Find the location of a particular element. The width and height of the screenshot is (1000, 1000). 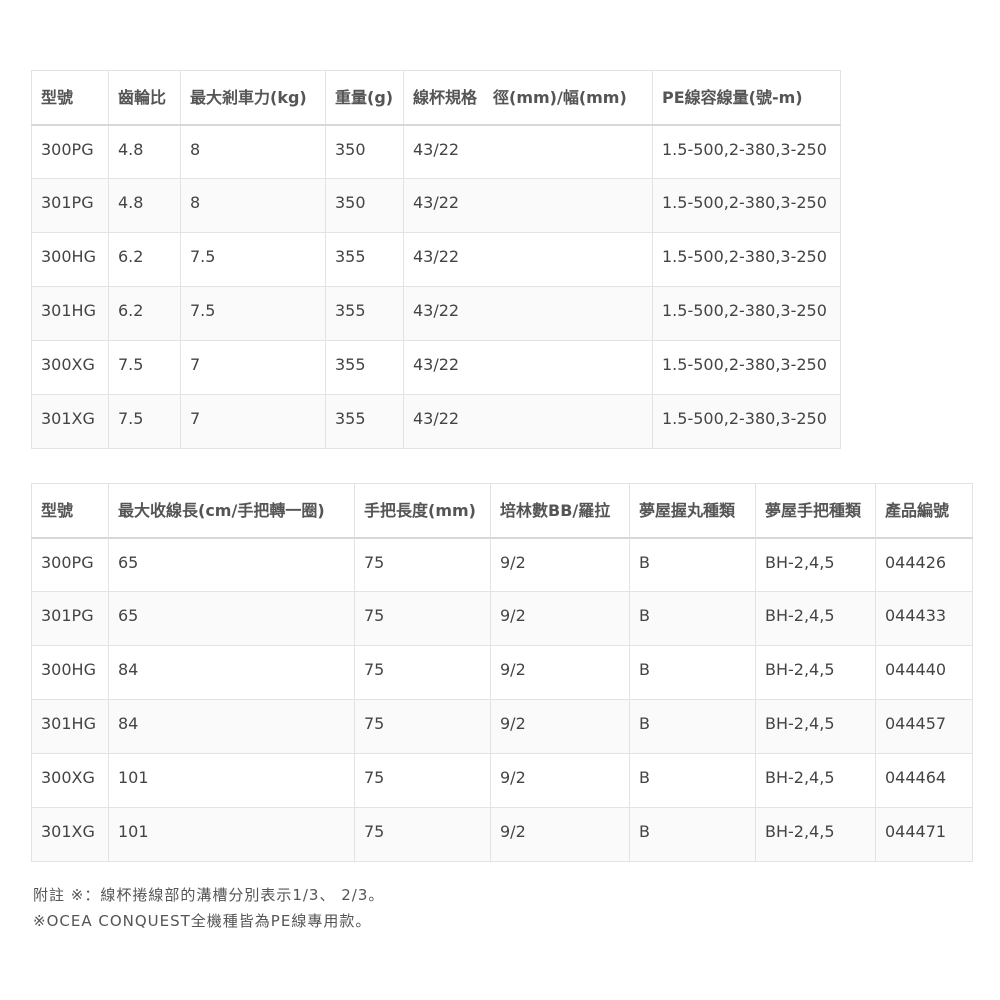

column-header: 線杯規格 徑(mm)/幅(mm) is located at coordinates (528, 97).